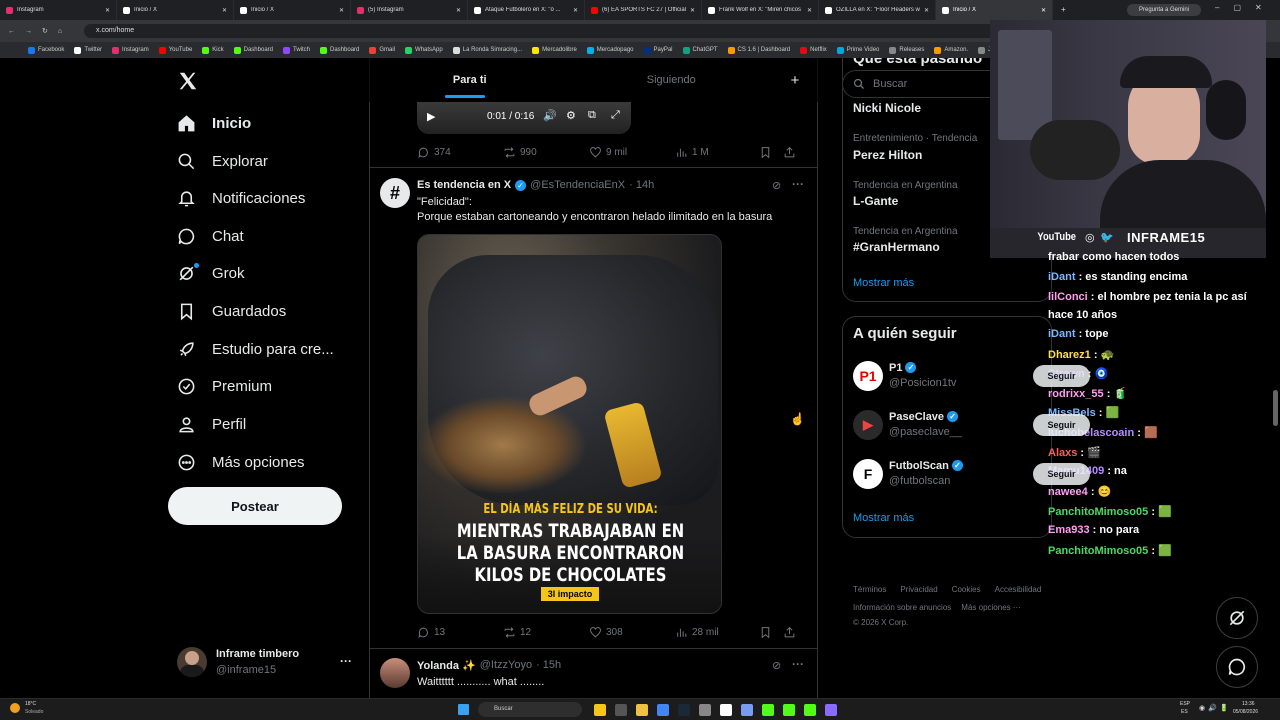  I want to click on bookmark-item: Releases, so click(906, 50).